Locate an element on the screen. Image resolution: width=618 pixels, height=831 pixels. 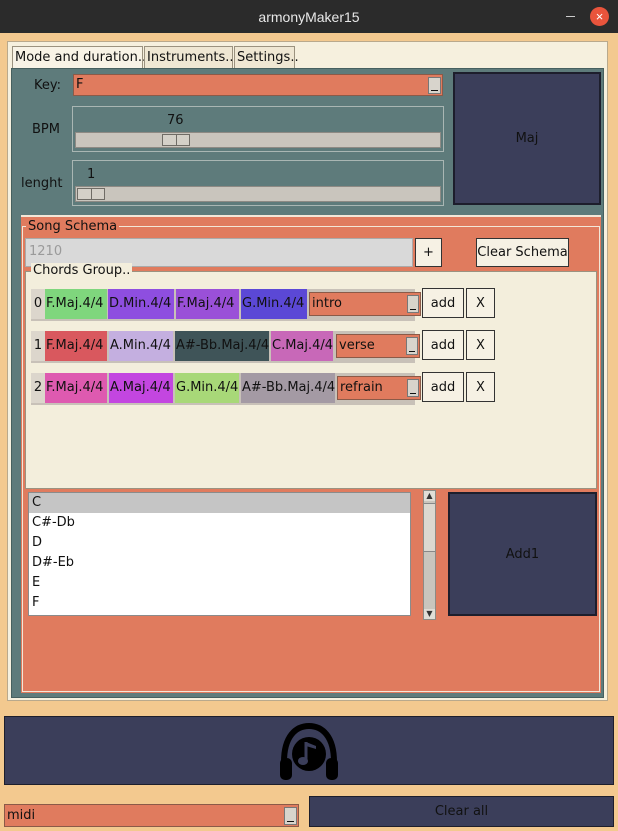
clear-all-button: Clear all is located at coordinates (461, 811).